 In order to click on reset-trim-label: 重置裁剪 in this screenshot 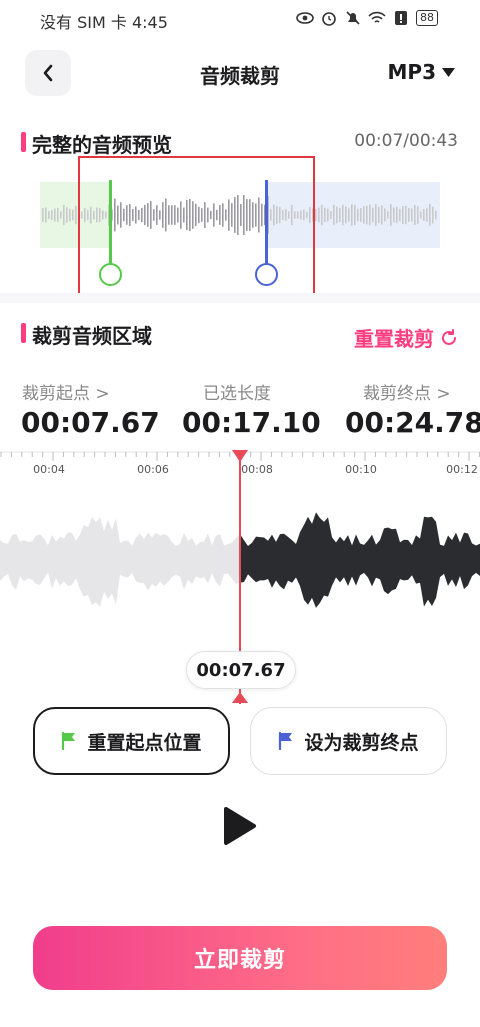, I will do `click(394, 339)`.